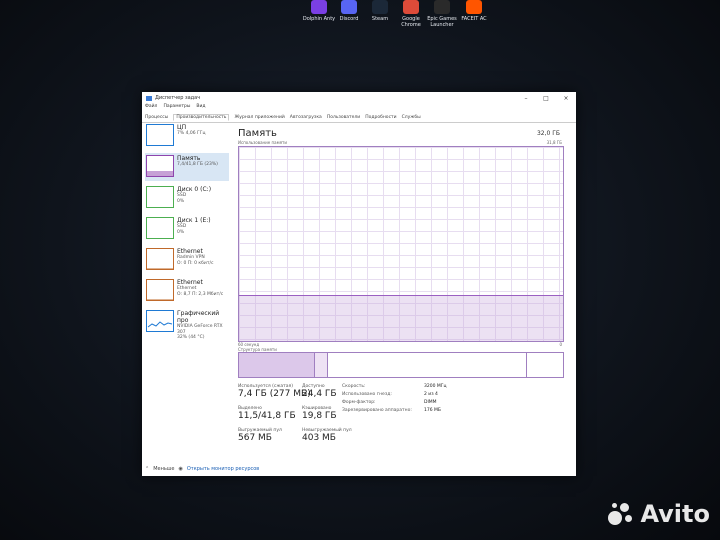  What do you see at coordinates (267, 413) in the screenshot?
I see `stat-committed: Выделено 11,5/41,8 ГБ` at bounding box center [267, 413].